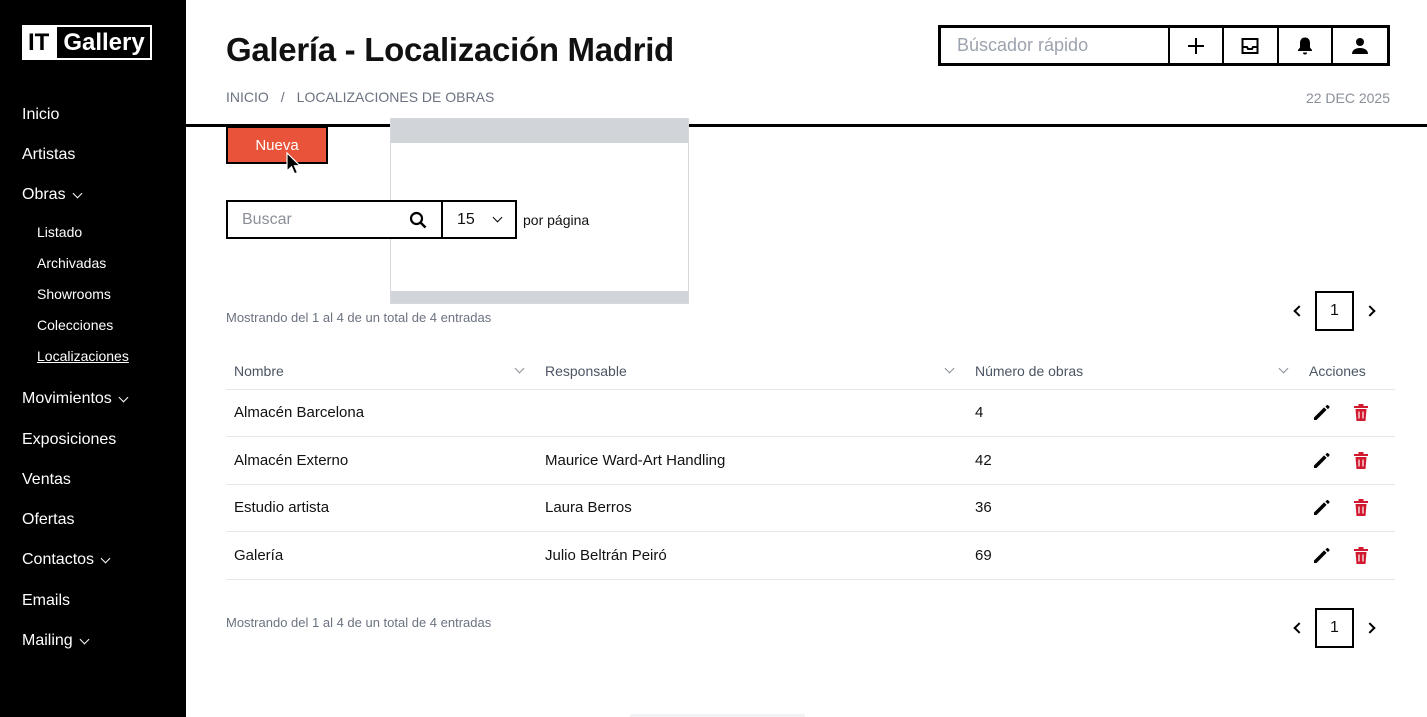 Image resolution: width=1427 pixels, height=717 pixels. Describe the element at coordinates (1347, 98) in the screenshot. I see `current-date: 22 DEC 2025` at that location.